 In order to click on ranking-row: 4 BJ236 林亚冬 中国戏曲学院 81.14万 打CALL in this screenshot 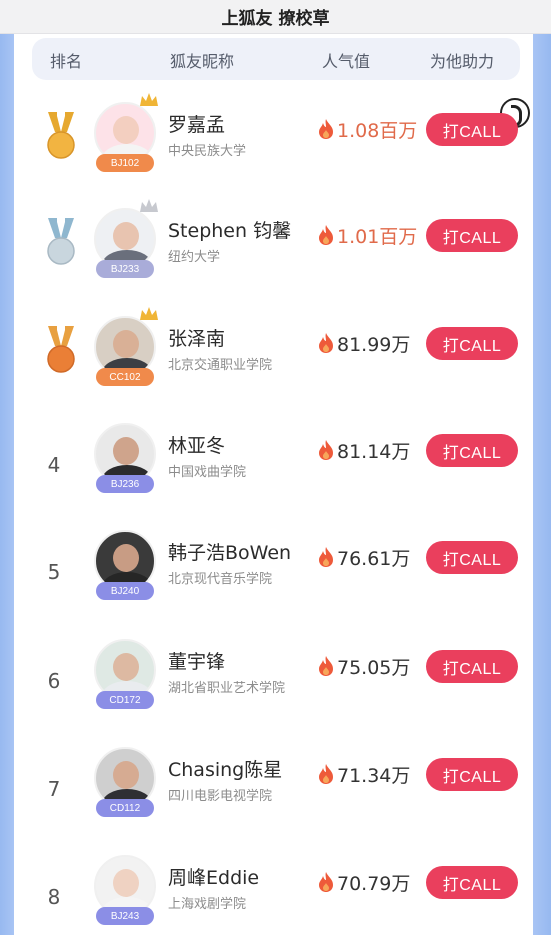, I will do `click(280, 466)`.